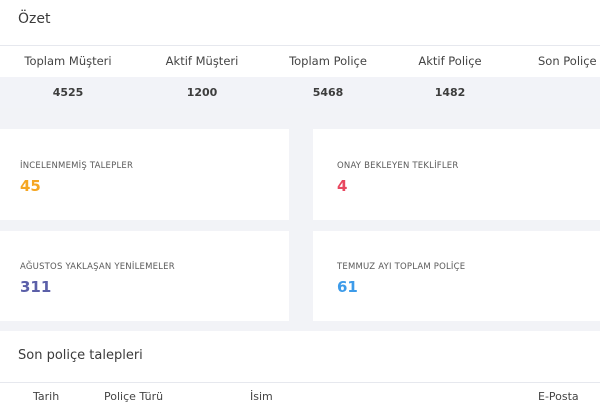 The width and height of the screenshot is (600, 410). Describe the element at coordinates (558, 396) in the screenshot. I see `column-header-email: E-Posta` at that location.